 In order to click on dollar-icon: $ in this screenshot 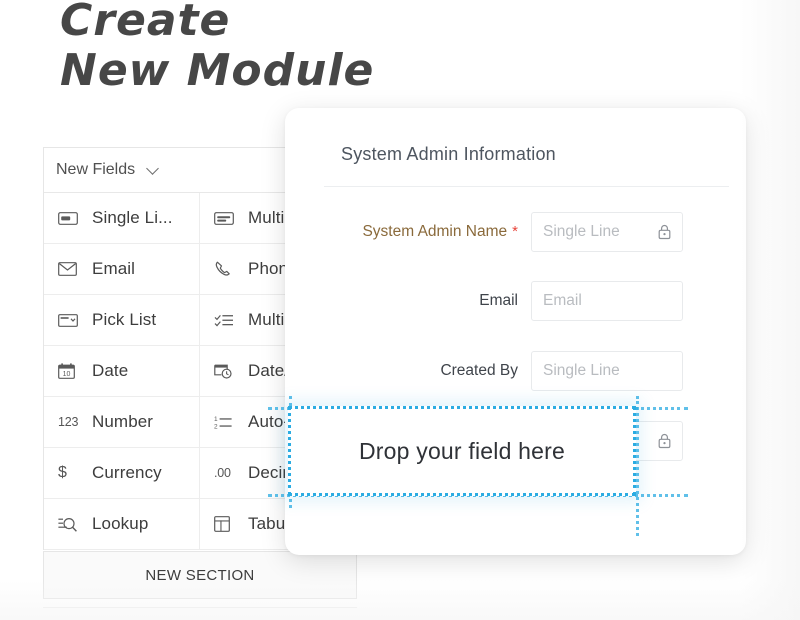, I will do `click(62, 472)`.